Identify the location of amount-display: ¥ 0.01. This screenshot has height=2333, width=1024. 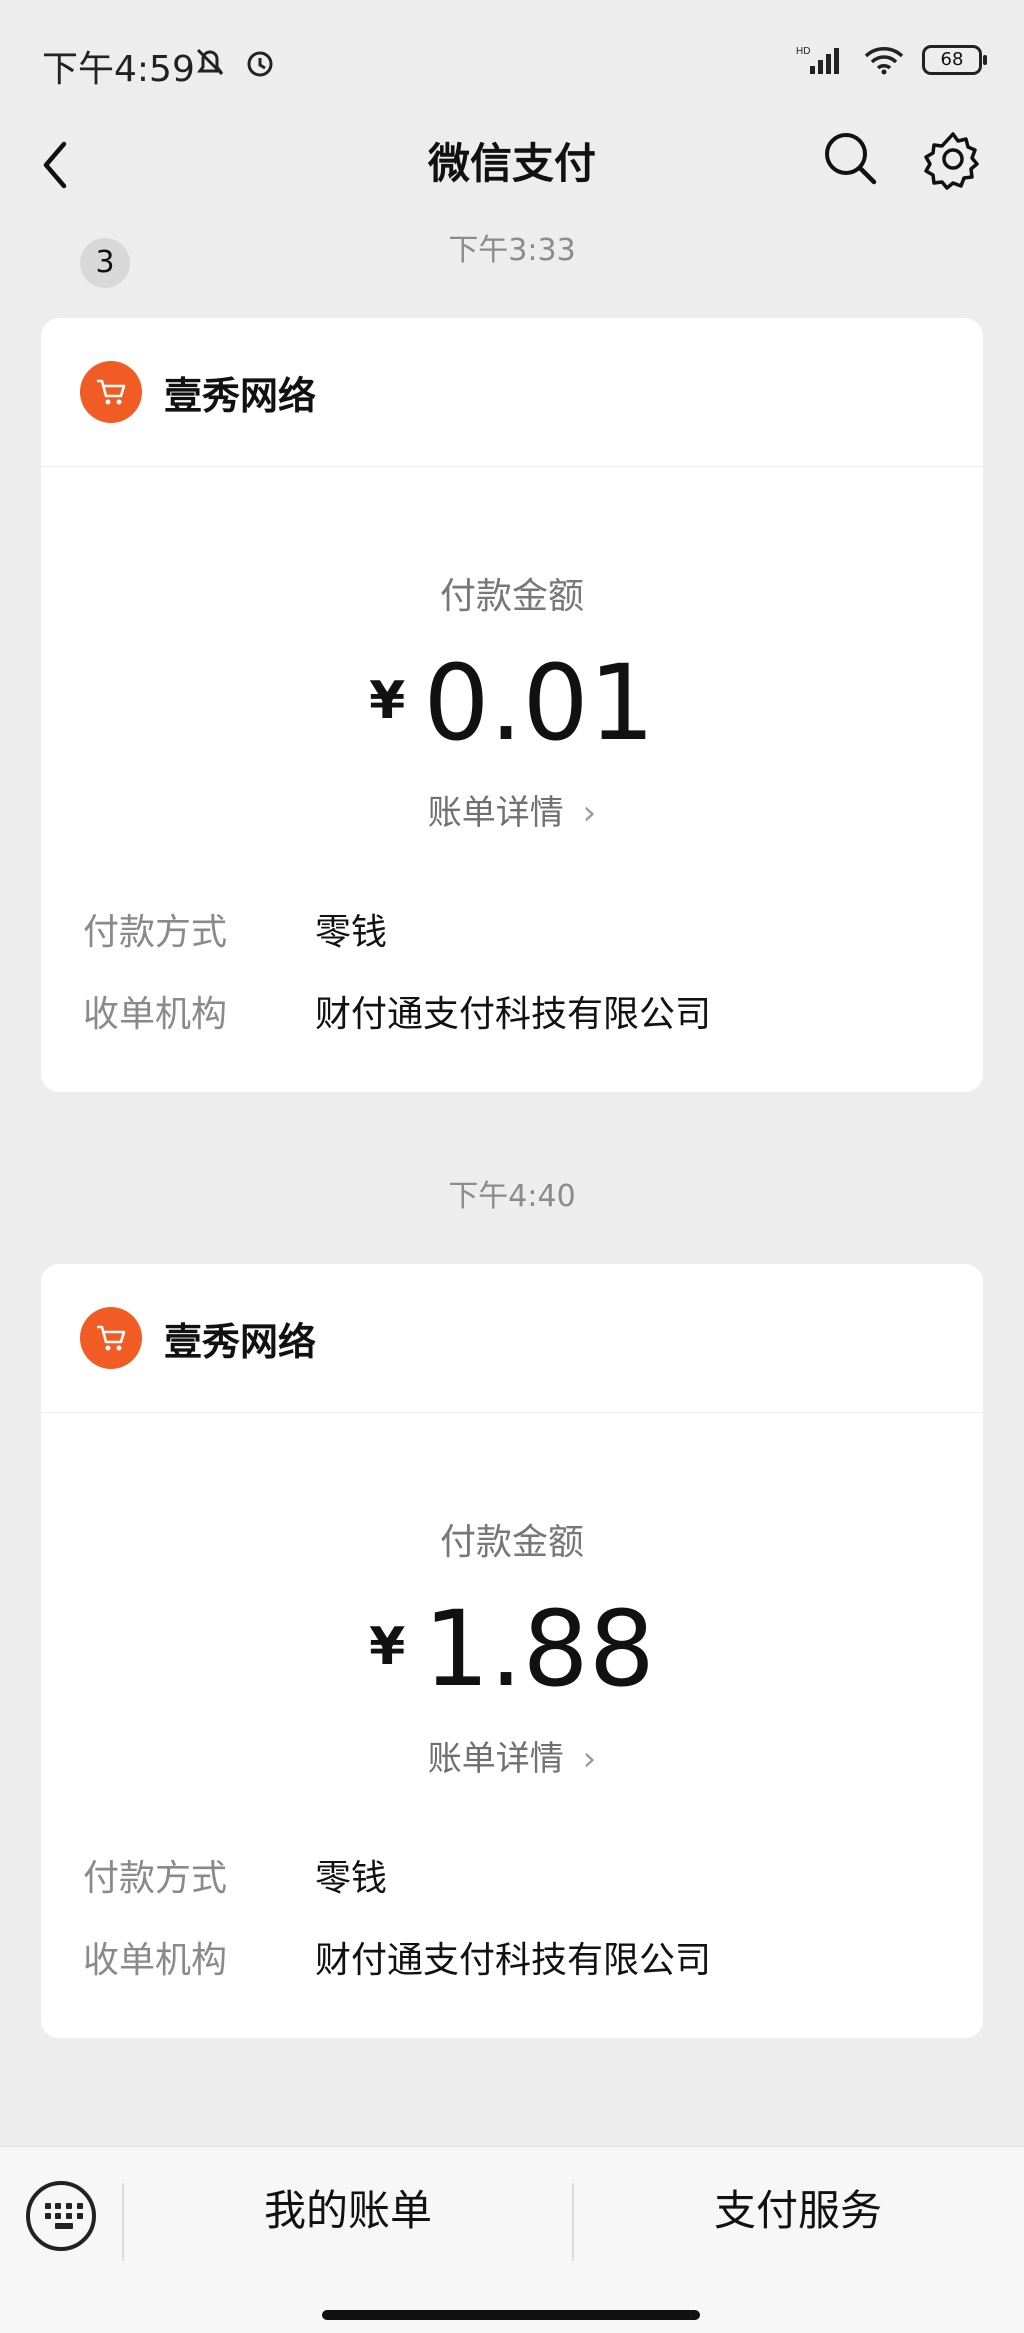
(512, 703).